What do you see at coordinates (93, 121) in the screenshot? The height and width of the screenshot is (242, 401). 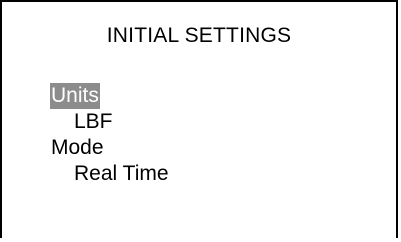 I see `menu-item-units-value-label: LBF` at bounding box center [93, 121].